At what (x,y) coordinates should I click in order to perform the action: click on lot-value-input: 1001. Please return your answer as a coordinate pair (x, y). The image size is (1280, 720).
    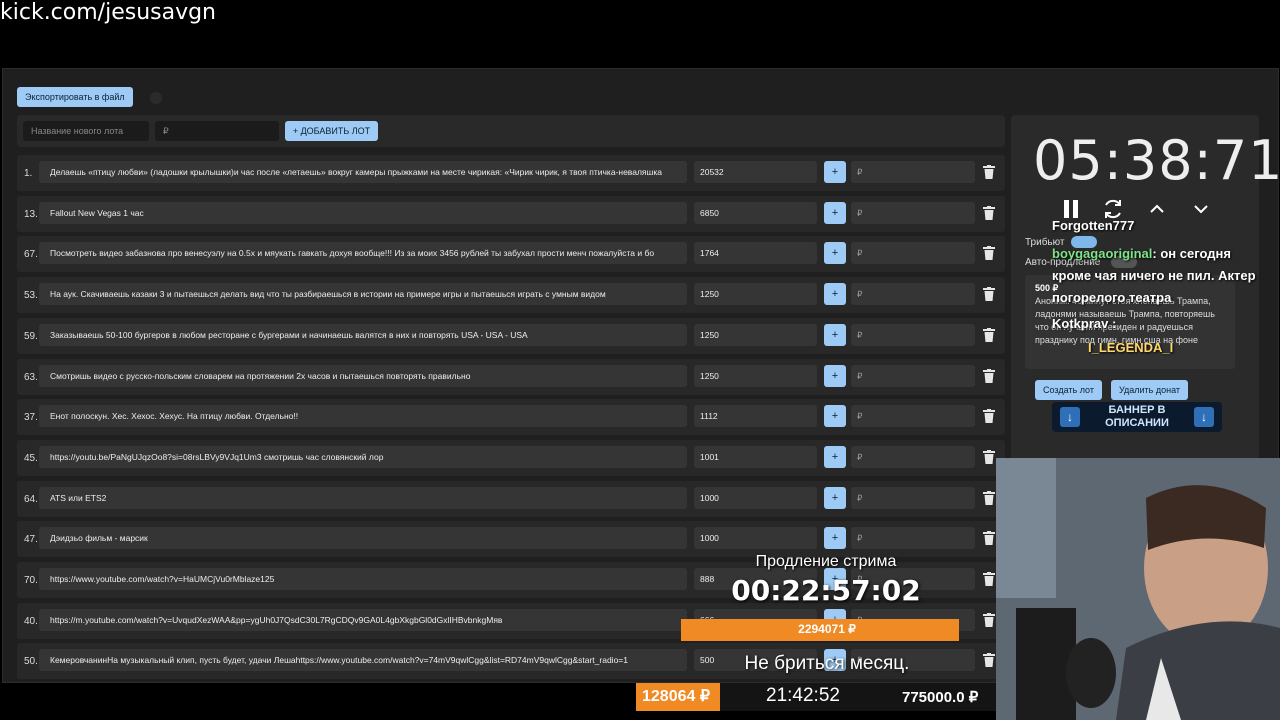
    Looking at the image, I should click on (755, 456).